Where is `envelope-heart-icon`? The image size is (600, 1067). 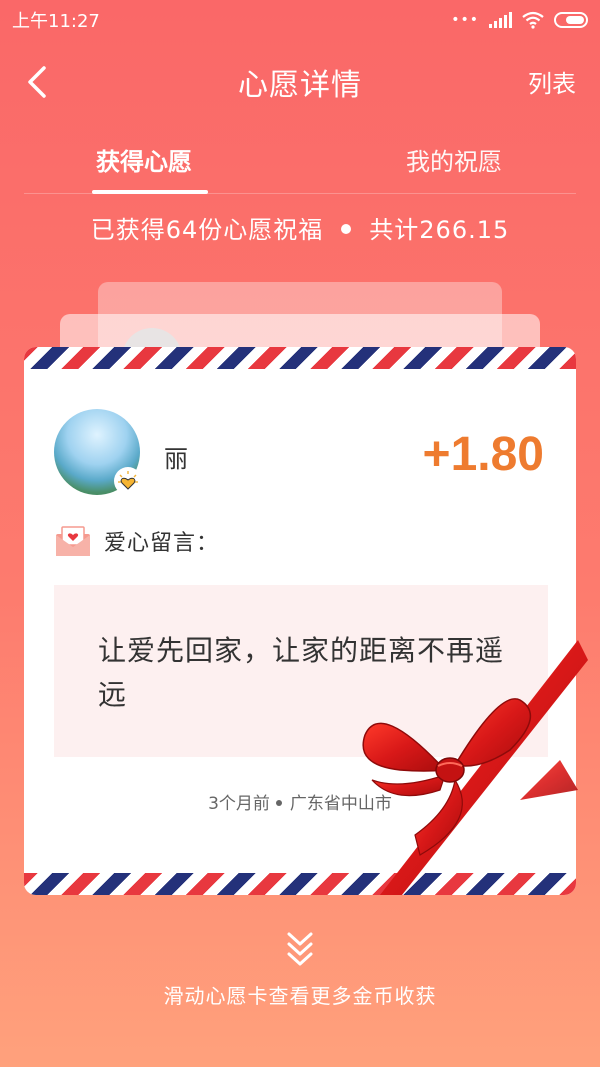
envelope-heart-icon is located at coordinates (73, 541).